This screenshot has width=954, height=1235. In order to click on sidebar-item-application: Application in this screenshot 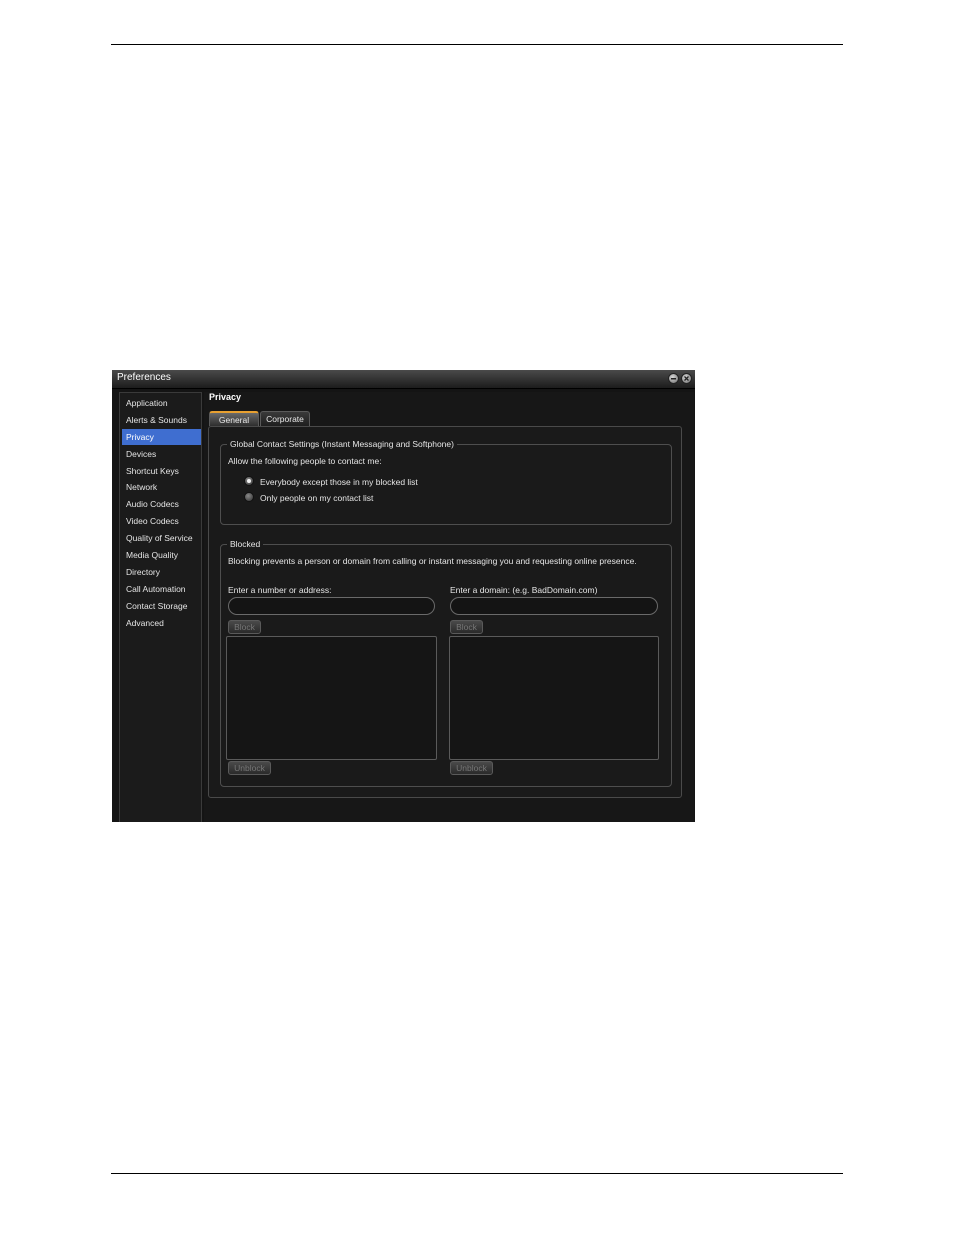, I will do `click(161, 403)`.